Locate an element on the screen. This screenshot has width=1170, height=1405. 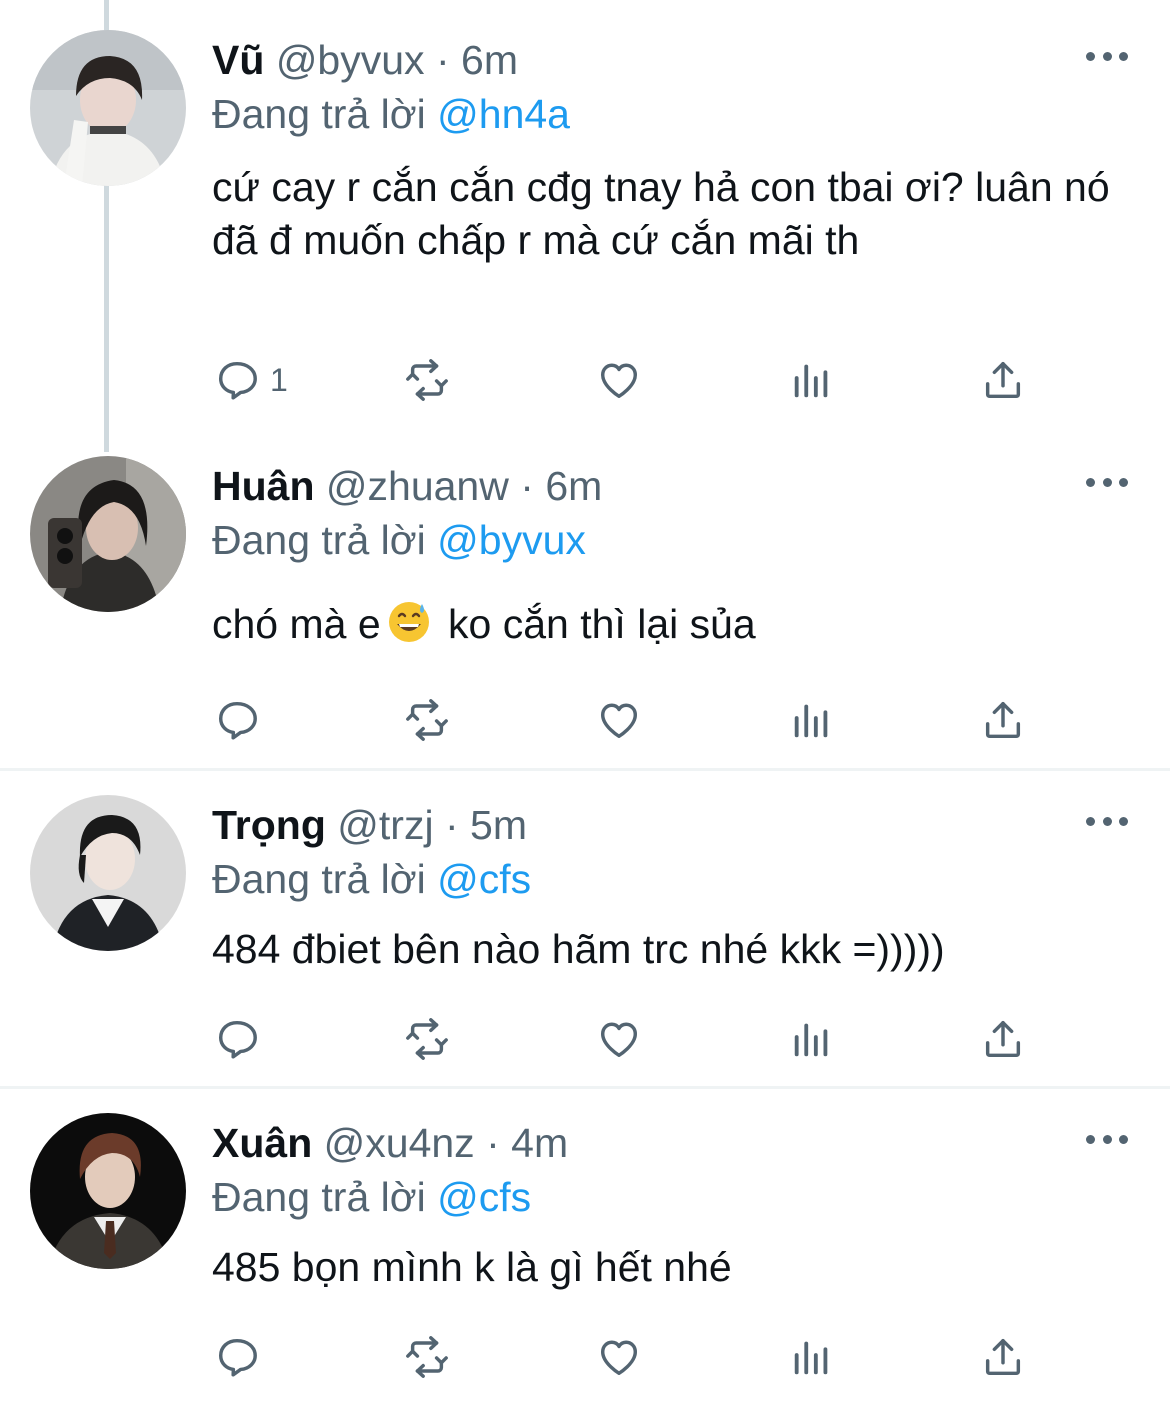
timestamp: 5m is located at coordinates (498, 825).